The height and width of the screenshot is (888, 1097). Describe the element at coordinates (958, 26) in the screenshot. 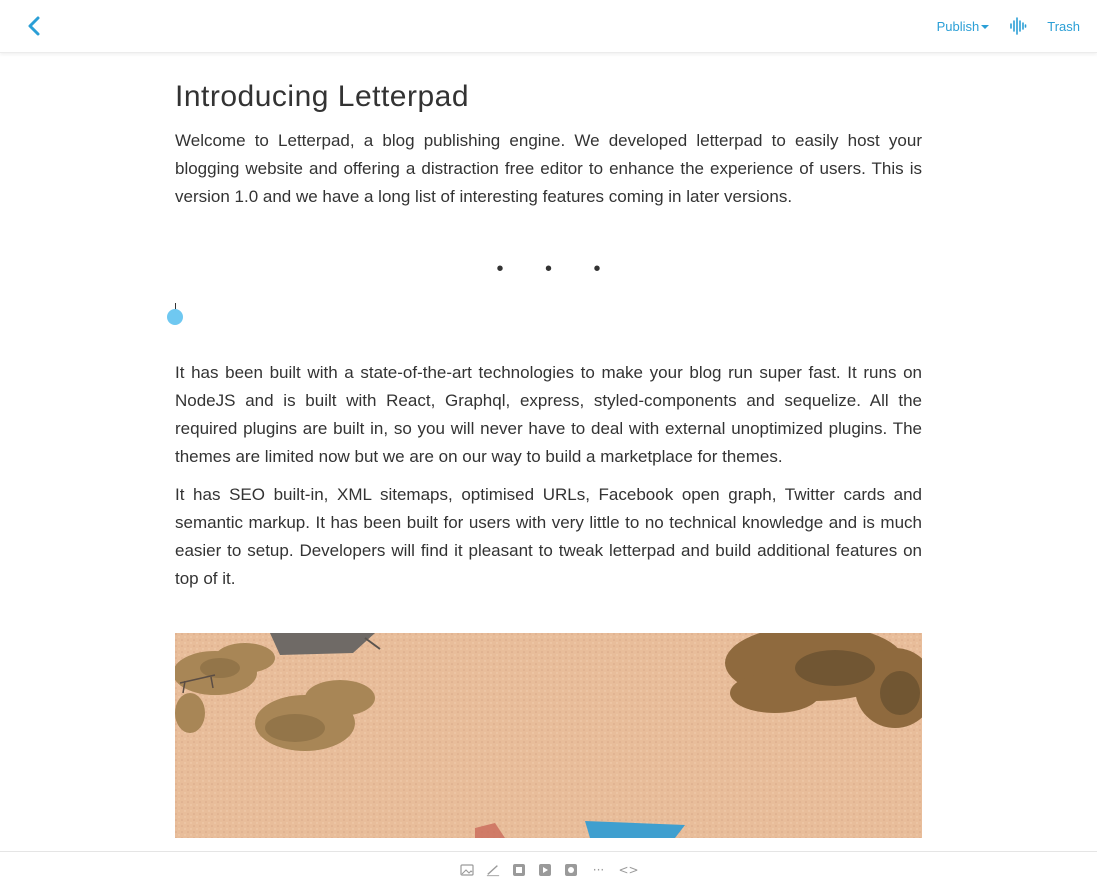

I see `publish-label: Publish` at that location.